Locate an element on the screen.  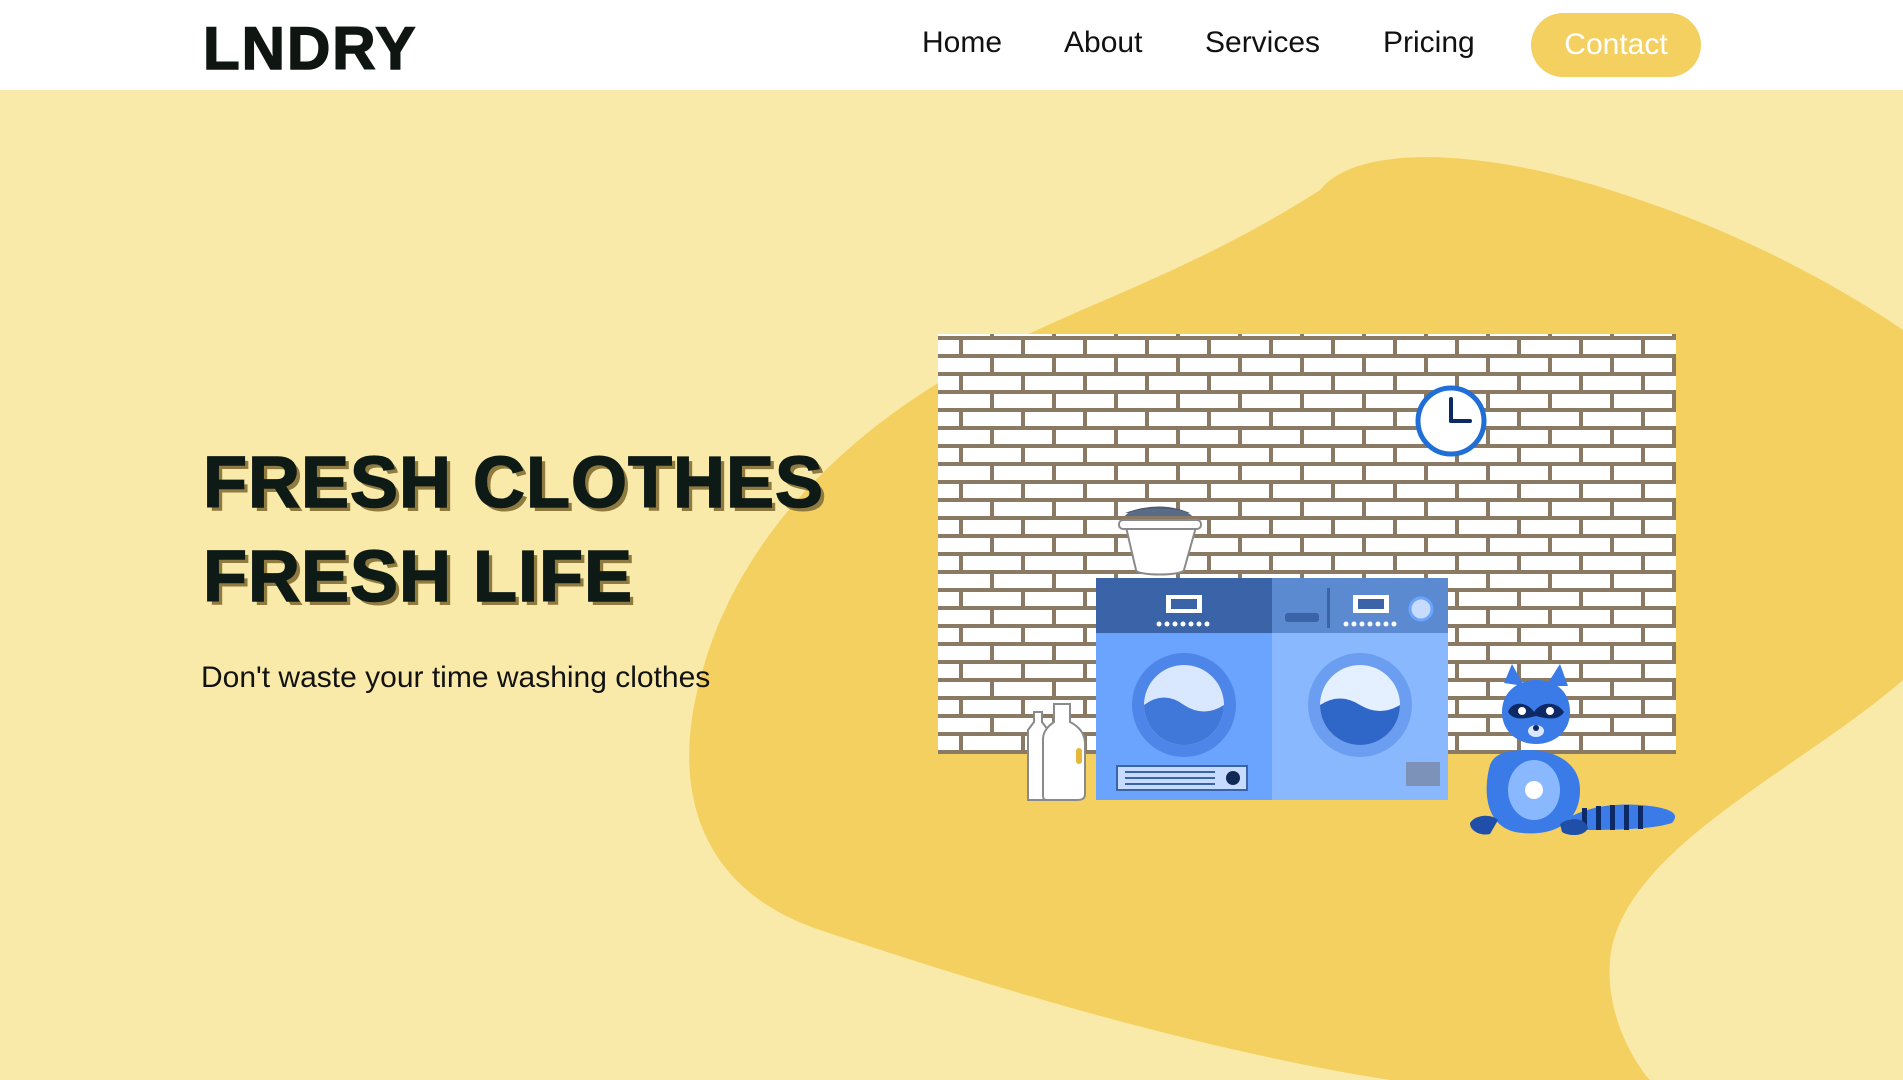
washing-machine-icon is located at coordinates (1184, 689).